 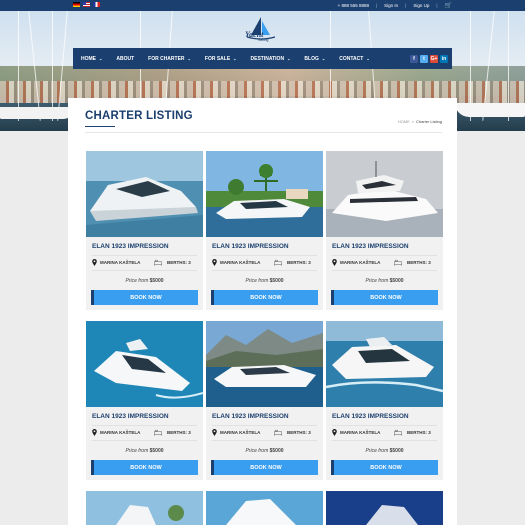 What do you see at coordinates (96, 4) in the screenshot?
I see `fr-flag-icon` at bounding box center [96, 4].